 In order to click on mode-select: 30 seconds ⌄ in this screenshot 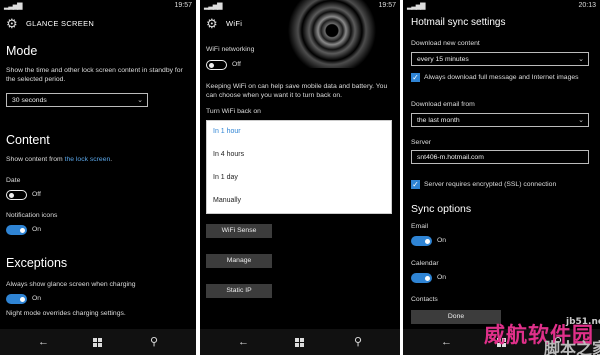, I will do `click(77, 100)`.